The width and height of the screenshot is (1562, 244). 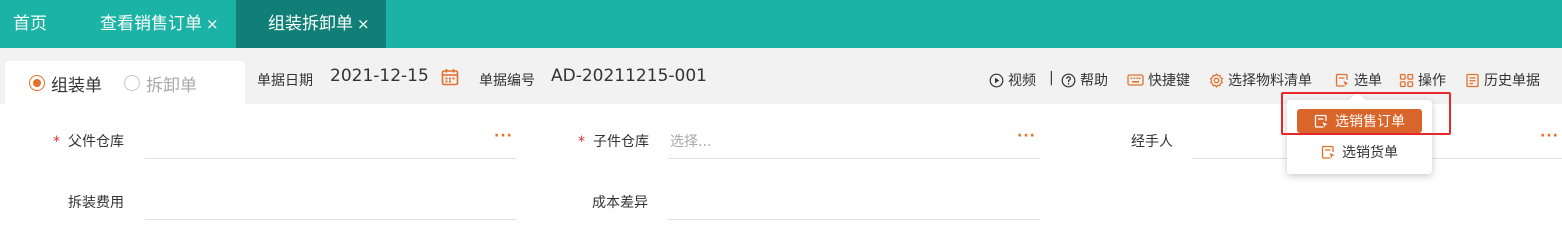 I want to click on radio-assemble-label: 组装单, so click(x=76, y=85).